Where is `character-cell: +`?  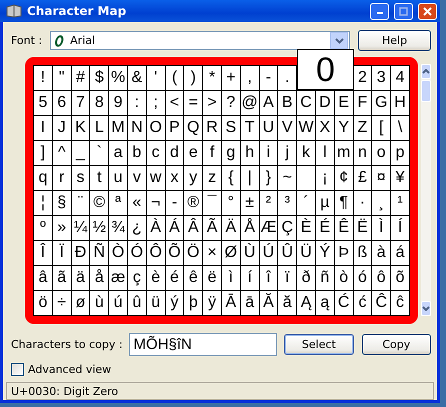
character-cell: + is located at coordinates (231, 78).